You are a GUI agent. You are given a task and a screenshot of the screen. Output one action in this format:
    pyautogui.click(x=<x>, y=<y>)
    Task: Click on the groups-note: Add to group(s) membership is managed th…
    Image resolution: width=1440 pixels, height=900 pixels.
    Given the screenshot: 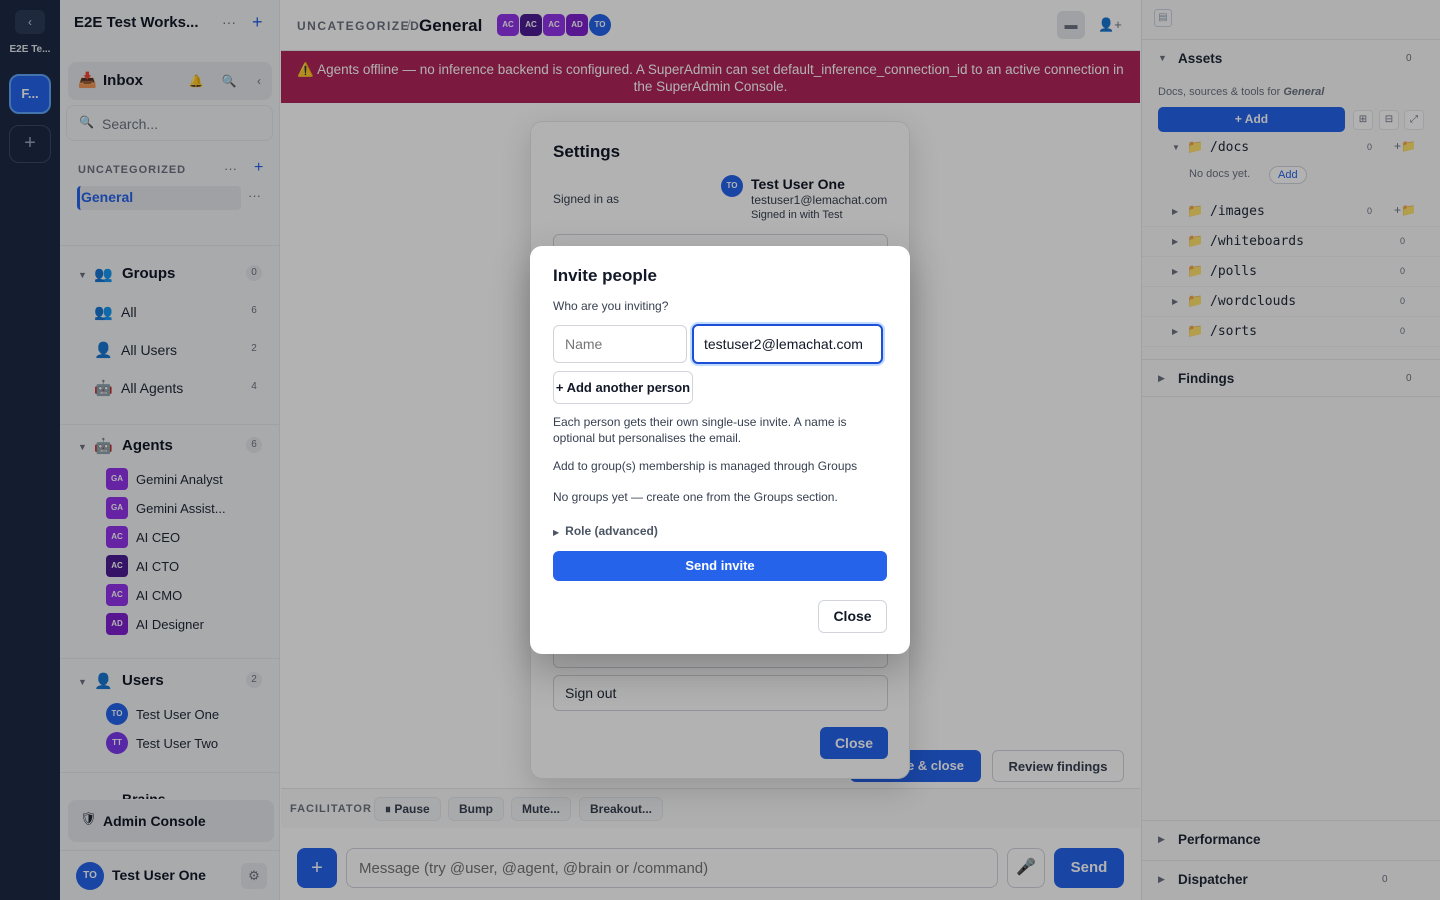 What is the action you would take?
    pyautogui.click(x=705, y=466)
    